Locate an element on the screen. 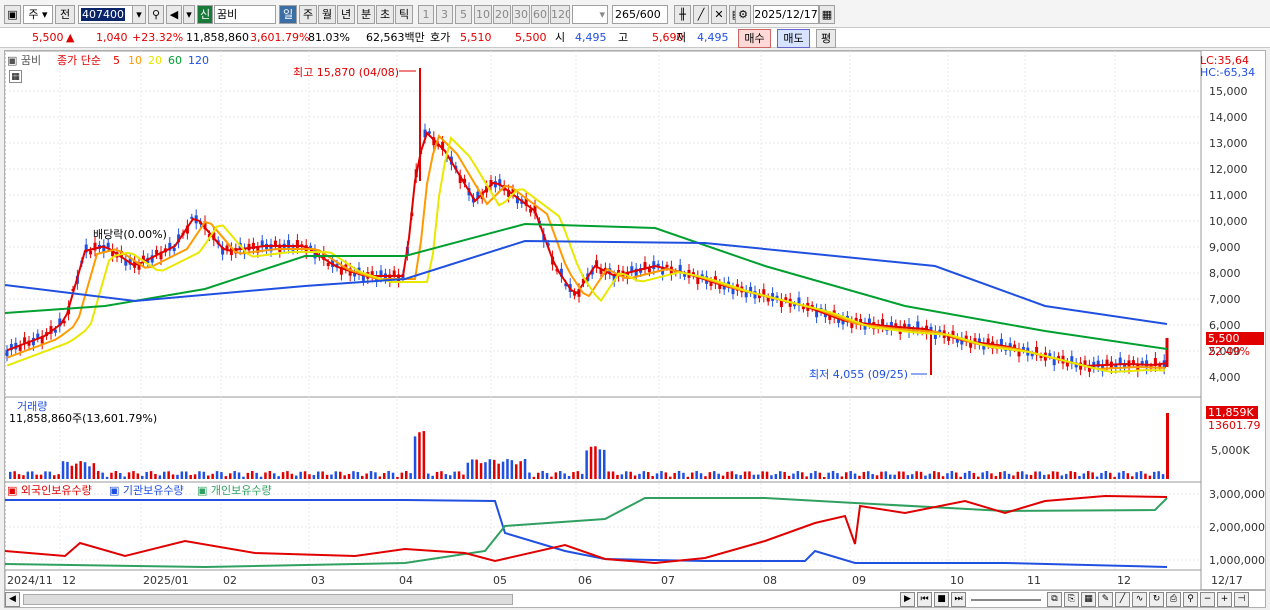 The width and height of the screenshot is (1270, 610). interval-10: 10 is located at coordinates (483, 14).